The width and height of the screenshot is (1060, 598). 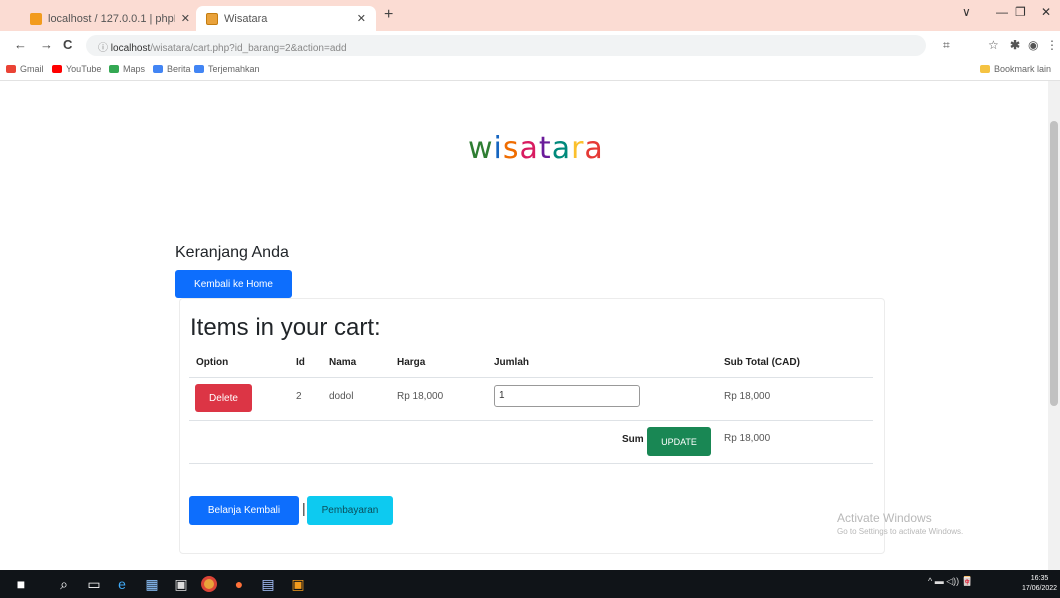 I want to click on update-button: UPDATE, so click(x=679, y=441).